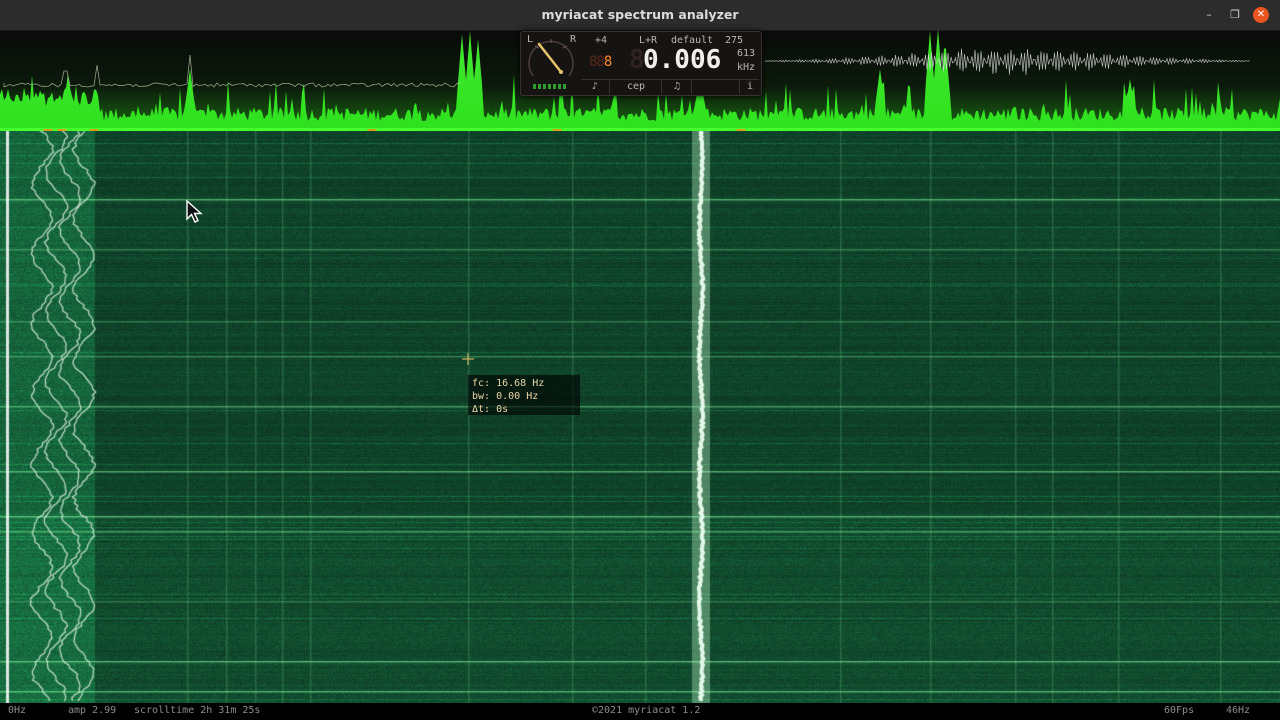 The height and width of the screenshot is (720, 1280). I want to click on window-title: myriacat spectrum analyzer, so click(640, 14).